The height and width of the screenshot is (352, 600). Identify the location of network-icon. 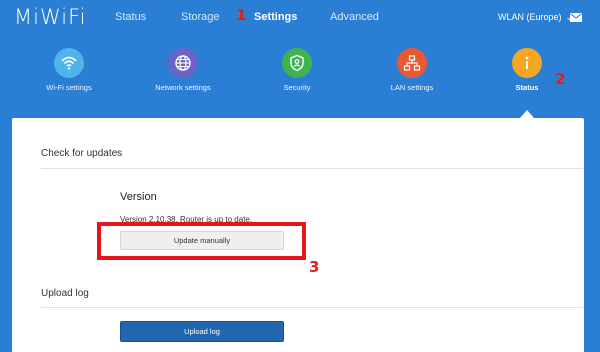
(412, 63).